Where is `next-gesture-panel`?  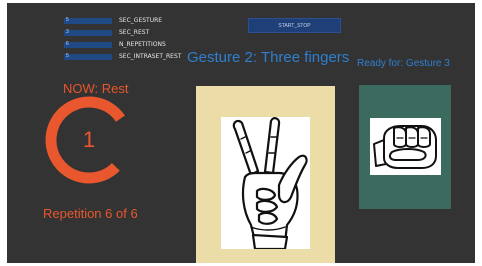 next-gesture-panel is located at coordinates (405, 147).